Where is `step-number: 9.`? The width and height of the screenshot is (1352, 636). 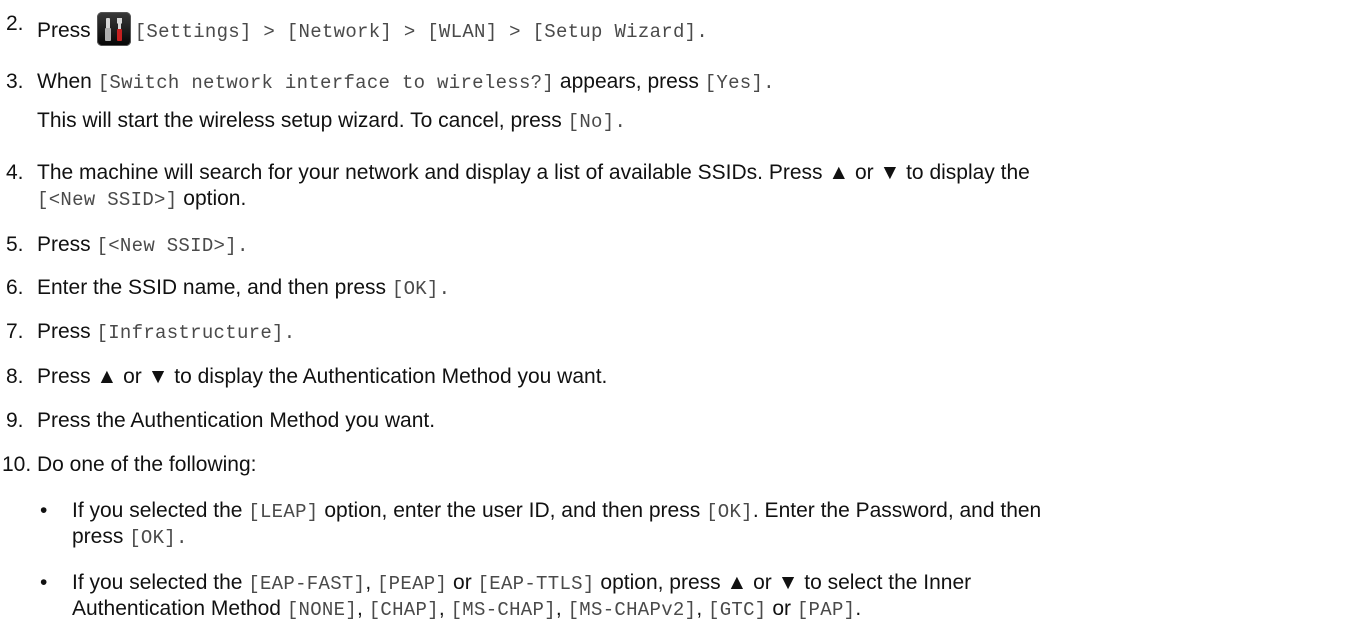 step-number: 9. is located at coordinates (15, 420).